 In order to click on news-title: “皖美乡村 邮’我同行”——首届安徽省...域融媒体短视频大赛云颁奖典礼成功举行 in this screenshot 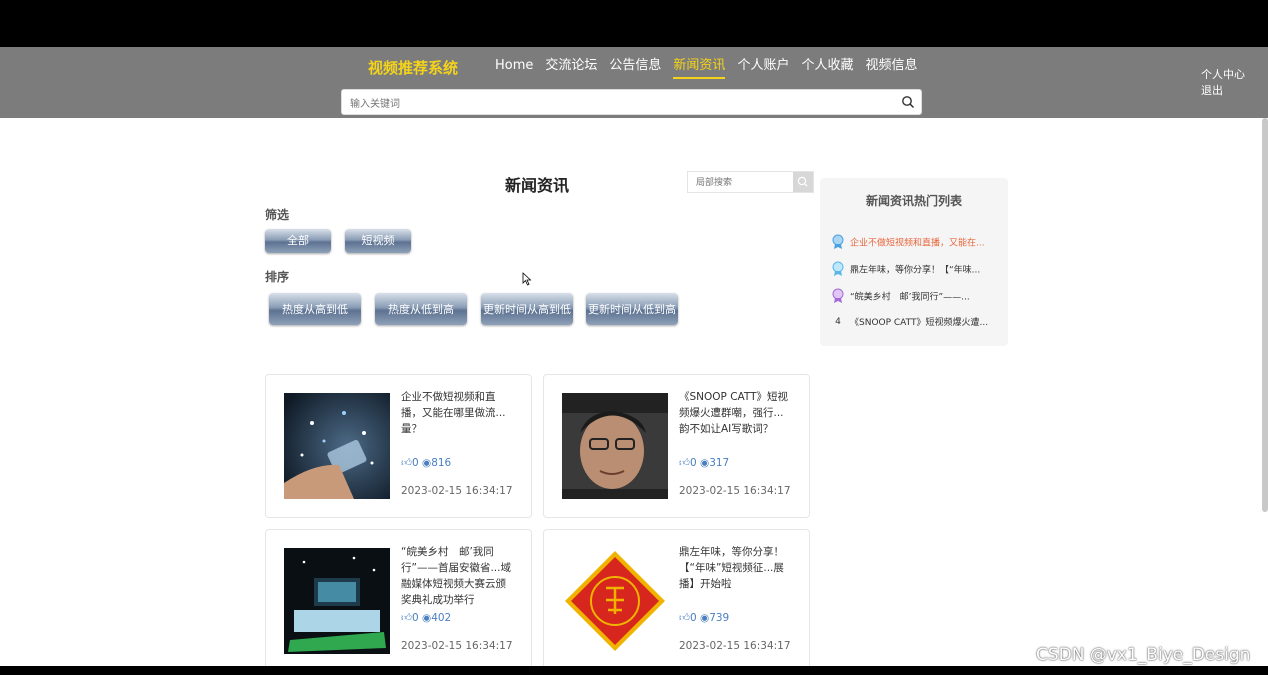, I will do `click(457, 576)`.